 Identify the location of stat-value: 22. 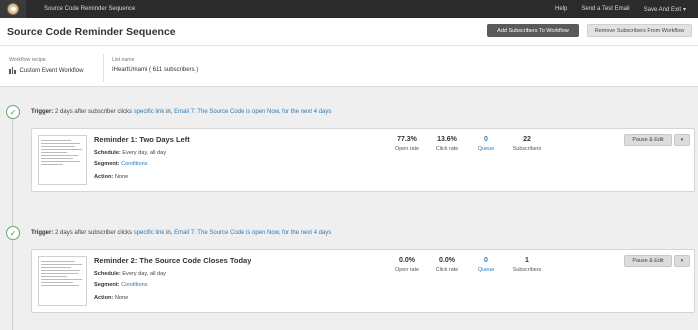
(527, 139).